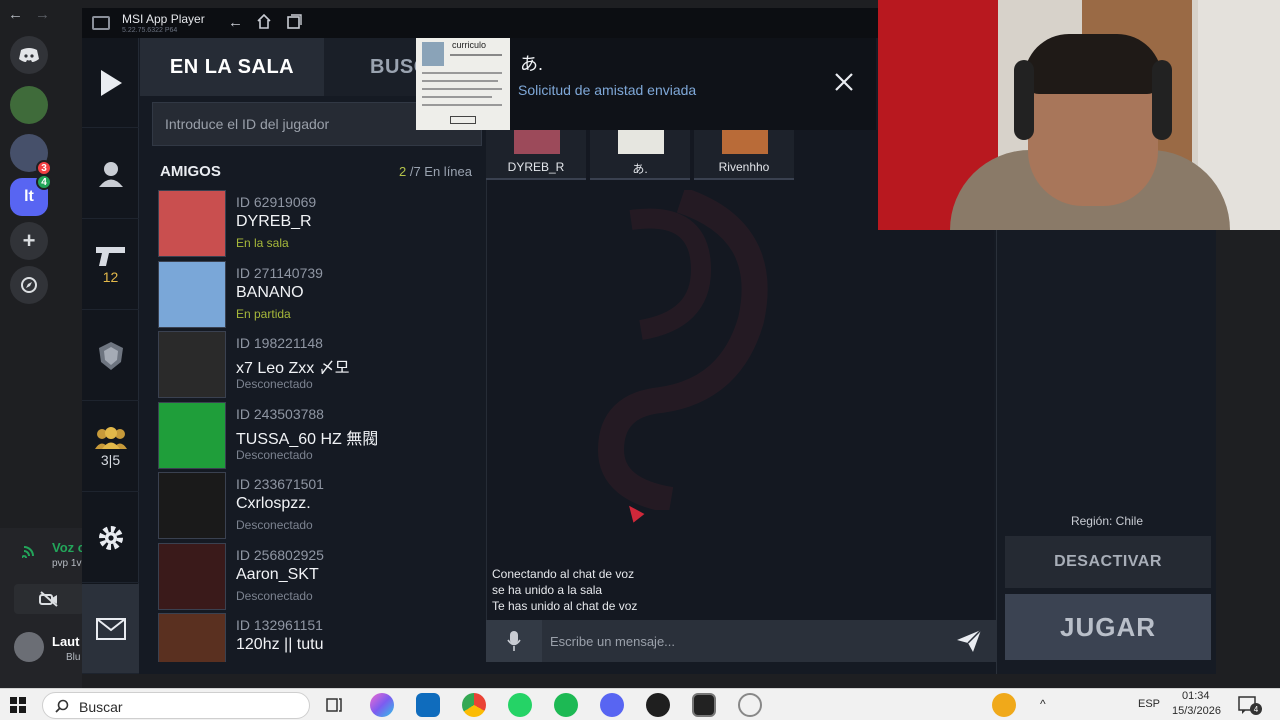 This screenshot has height=720, width=1280. What do you see at coordinates (520, 705) in the screenshot?
I see `whatsapp-icon` at bounding box center [520, 705].